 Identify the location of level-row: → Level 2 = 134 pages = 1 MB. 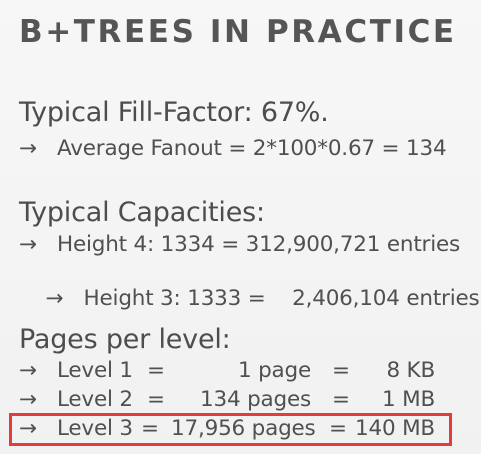
(244, 401).